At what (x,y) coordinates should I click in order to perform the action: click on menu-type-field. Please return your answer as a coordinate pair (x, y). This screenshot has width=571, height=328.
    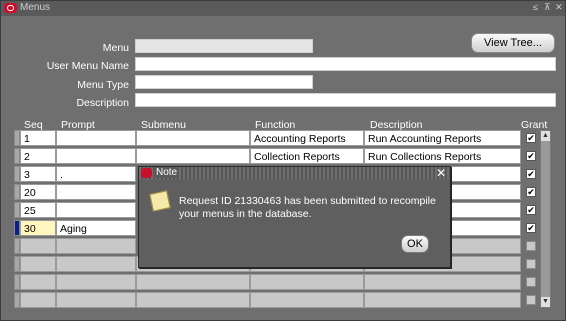
    Looking at the image, I should click on (224, 82).